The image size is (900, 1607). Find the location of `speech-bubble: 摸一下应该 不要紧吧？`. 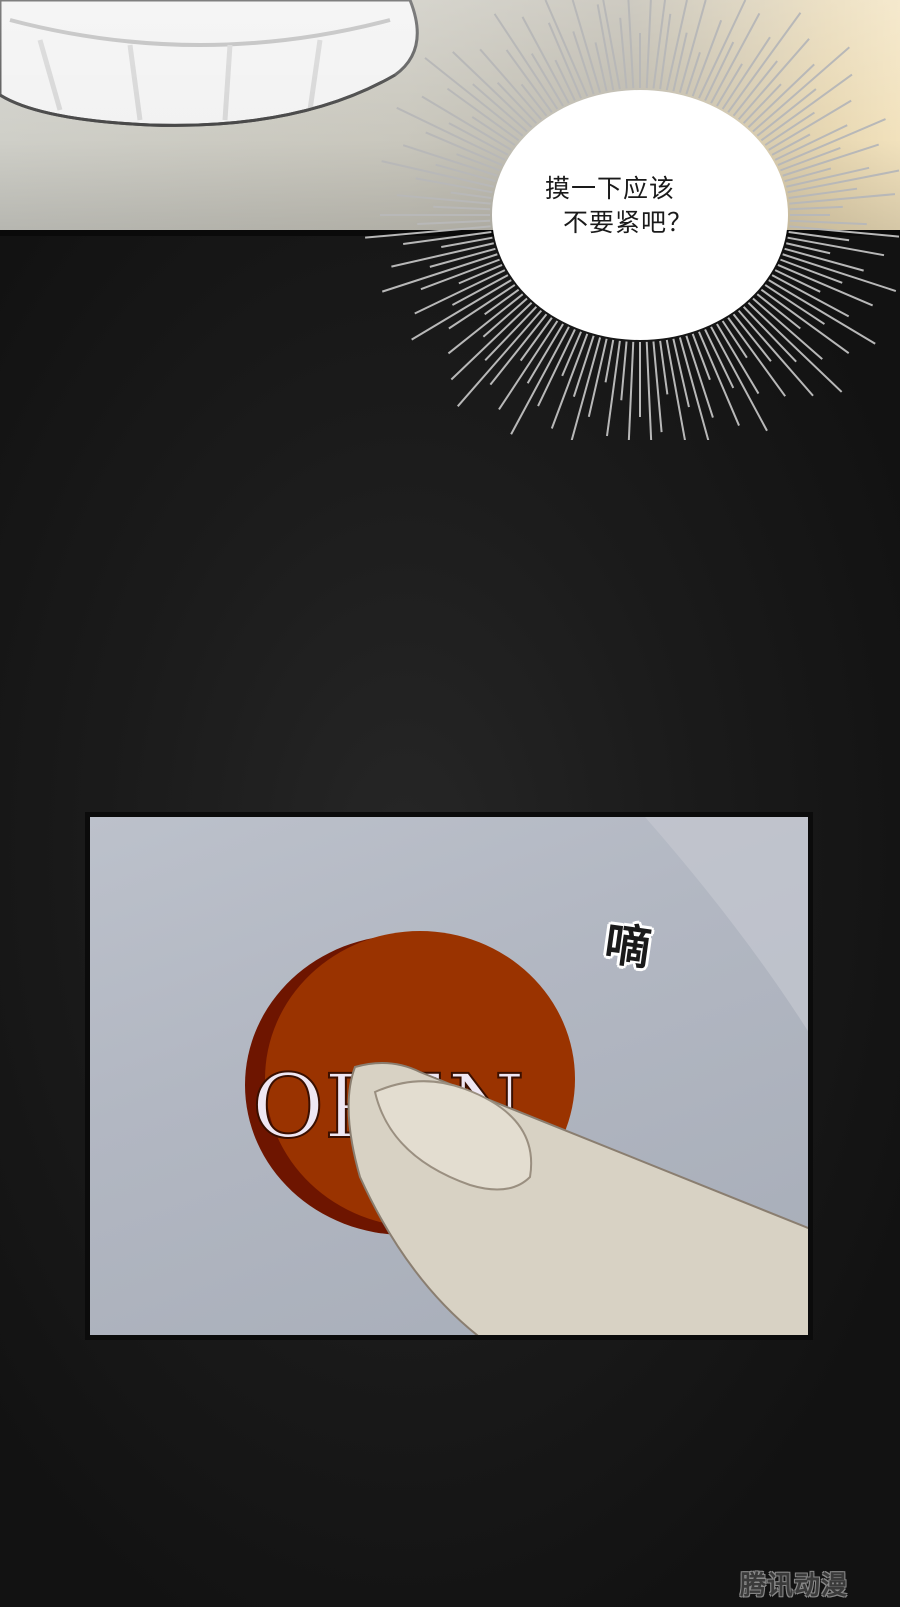

speech-bubble: 摸一下应该 不要紧吧？ is located at coordinates (640, 206).